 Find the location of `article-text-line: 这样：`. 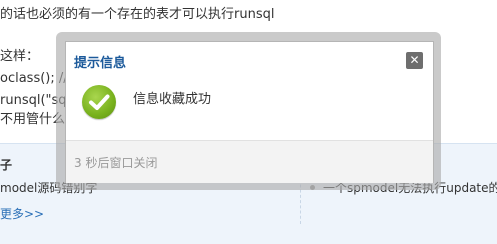

article-text-line: 这样： is located at coordinates (20, 56).